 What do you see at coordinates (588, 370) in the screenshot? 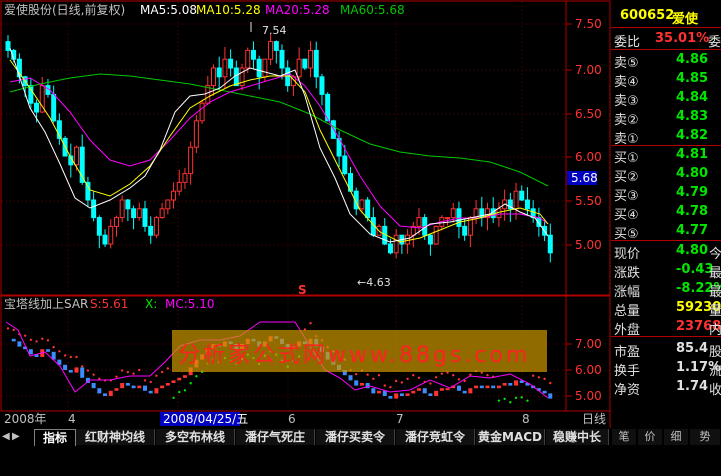
I see `y-tick-label: 6.00` at bounding box center [588, 370].